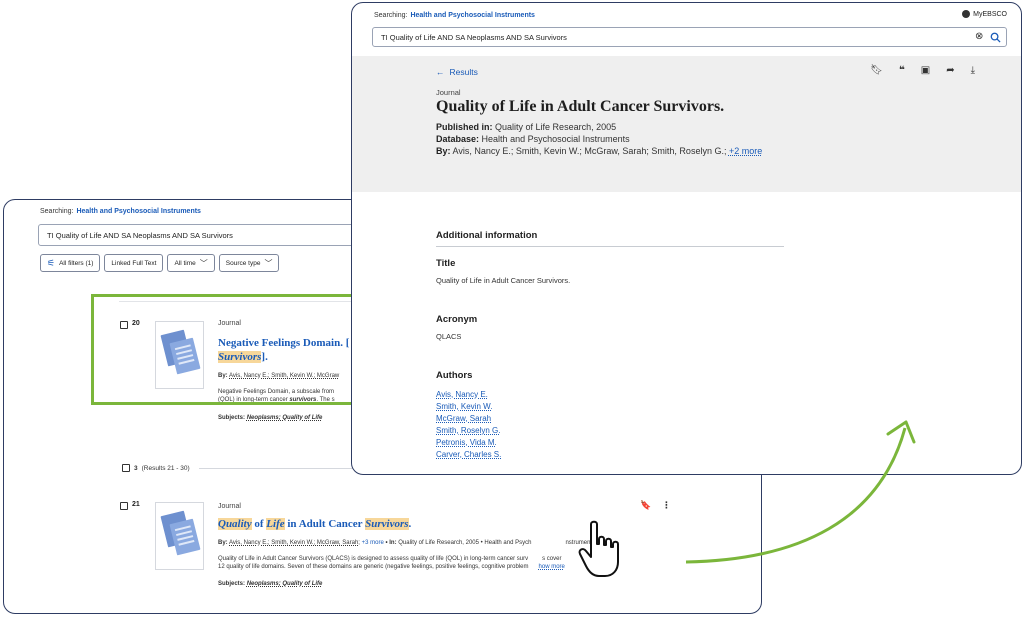  What do you see at coordinates (598, 548) in the screenshot?
I see `hand-cursor-icon` at bounding box center [598, 548].